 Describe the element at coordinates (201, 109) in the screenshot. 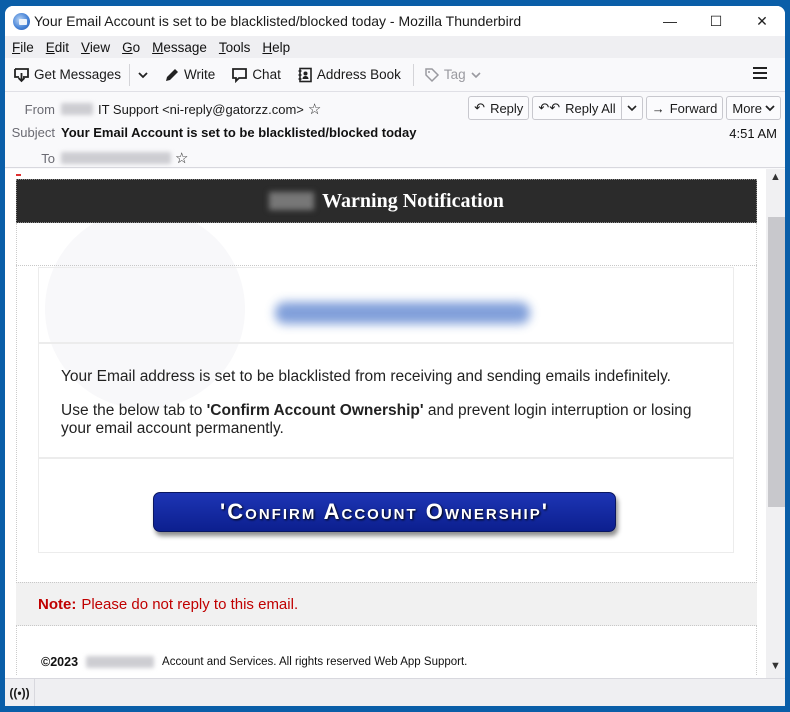

I see `from-value: IT Support <ni-reply@gatorzz.com>` at that location.